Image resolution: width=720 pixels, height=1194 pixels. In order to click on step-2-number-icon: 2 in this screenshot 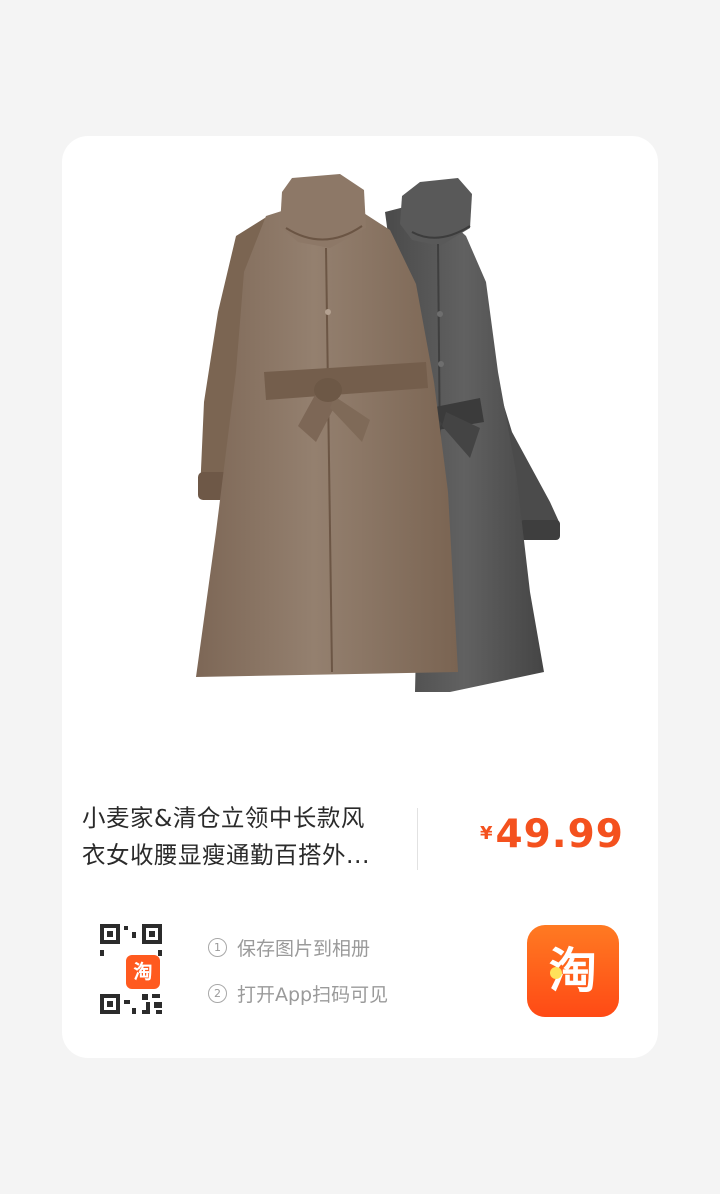, I will do `click(217, 993)`.